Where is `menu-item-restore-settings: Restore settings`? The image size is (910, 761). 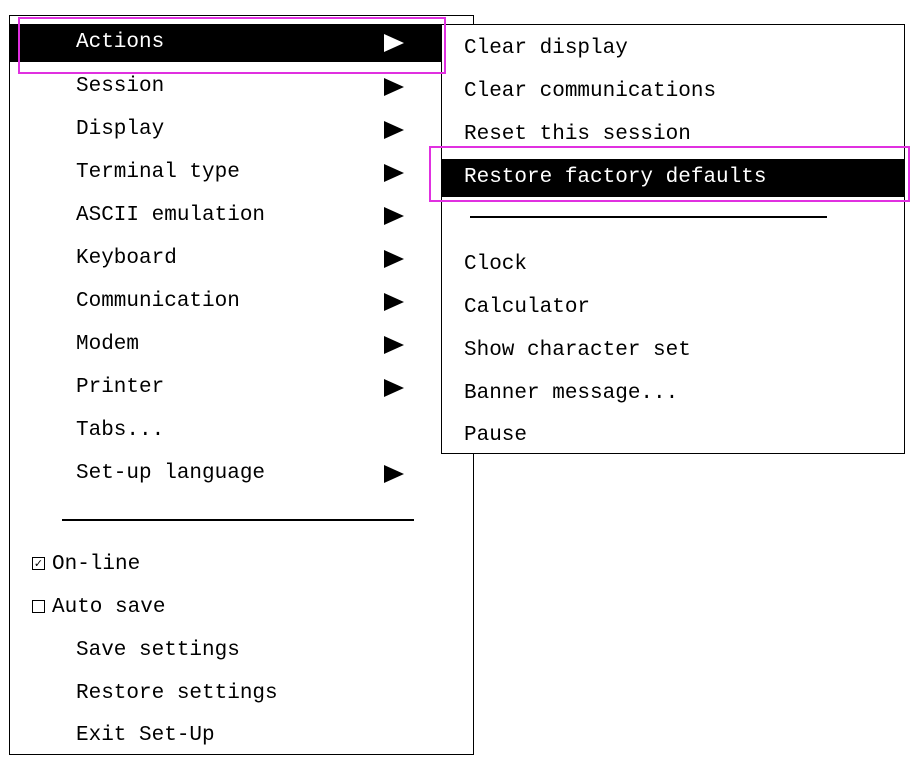
menu-item-restore-settings: Restore settings is located at coordinates (241, 694).